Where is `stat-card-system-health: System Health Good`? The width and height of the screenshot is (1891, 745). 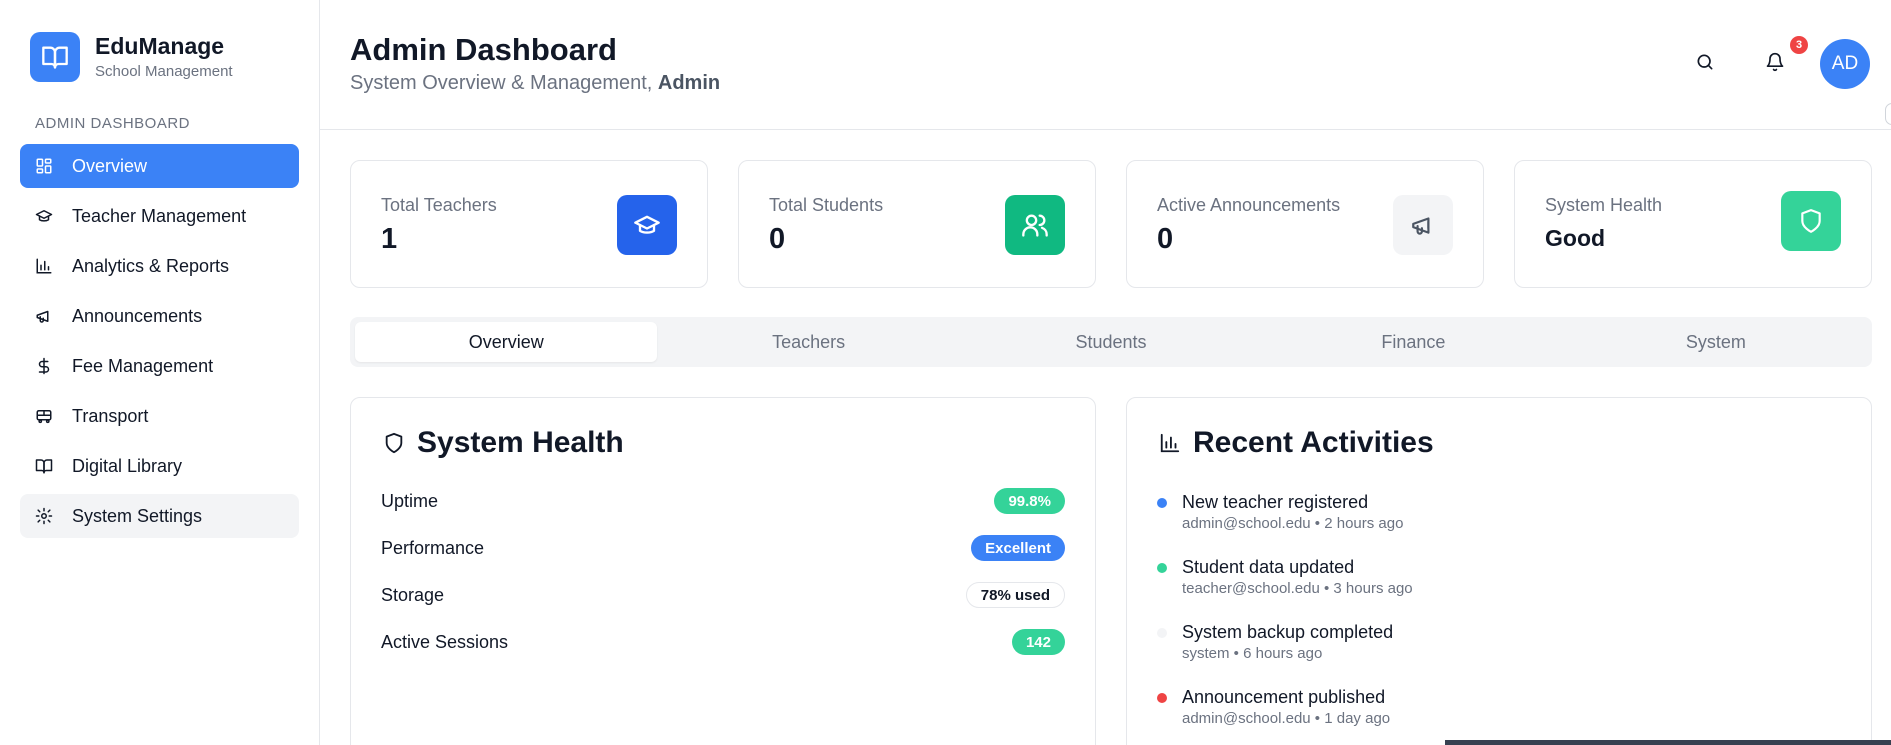
stat-card-system-health: System Health Good is located at coordinates (1693, 224).